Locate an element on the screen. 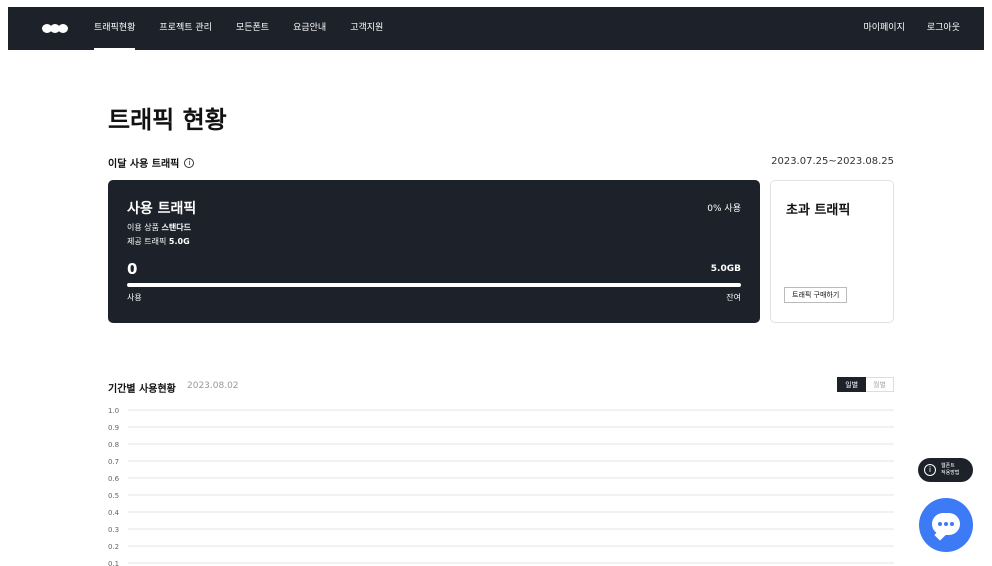 The height and width of the screenshot is (566, 992). nav-item-project-management: 프로젝트 관리 is located at coordinates (185, 28).